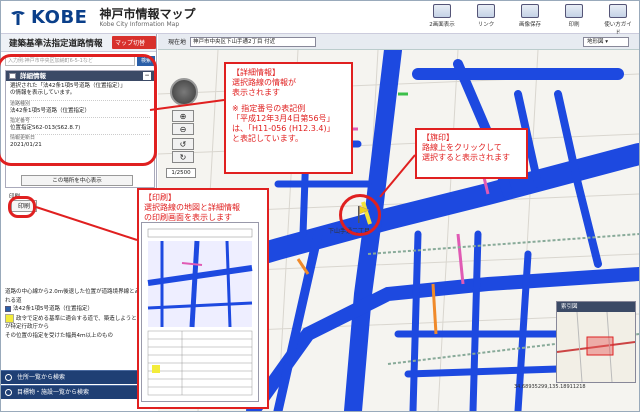  Describe the element at coordinates (596, 307) in the screenshot. I see `minimap-title: 索引図` at that location.